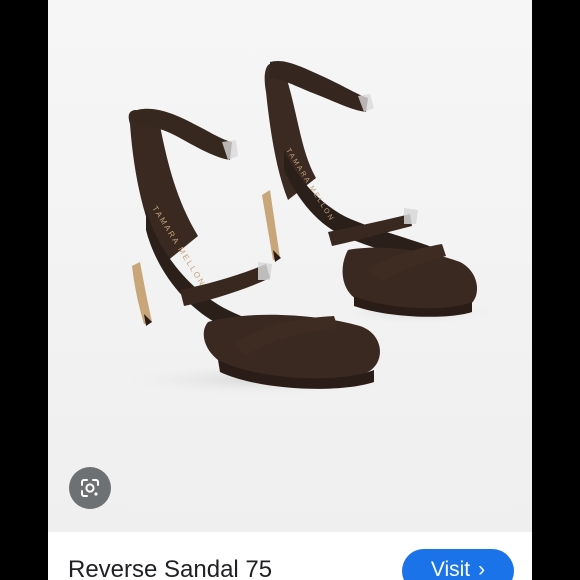  What do you see at coordinates (450, 569) in the screenshot?
I see `visit-label: Visit` at bounding box center [450, 569].